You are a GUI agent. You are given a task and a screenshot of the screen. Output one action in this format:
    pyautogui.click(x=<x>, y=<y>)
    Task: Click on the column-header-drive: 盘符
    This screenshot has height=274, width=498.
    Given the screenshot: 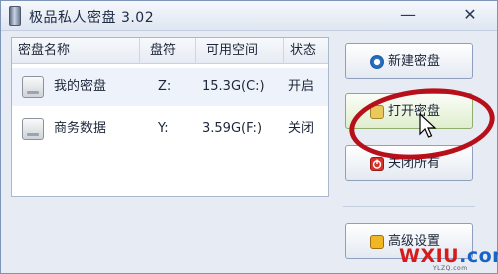 What is the action you would take?
    pyautogui.click(x=168, y=51)
    